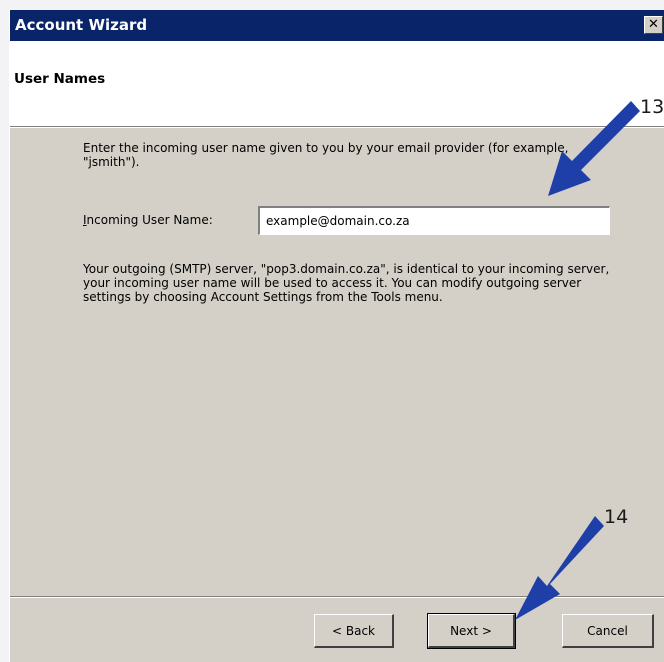  I want to click on close-button: ✕, so click(653, 25).